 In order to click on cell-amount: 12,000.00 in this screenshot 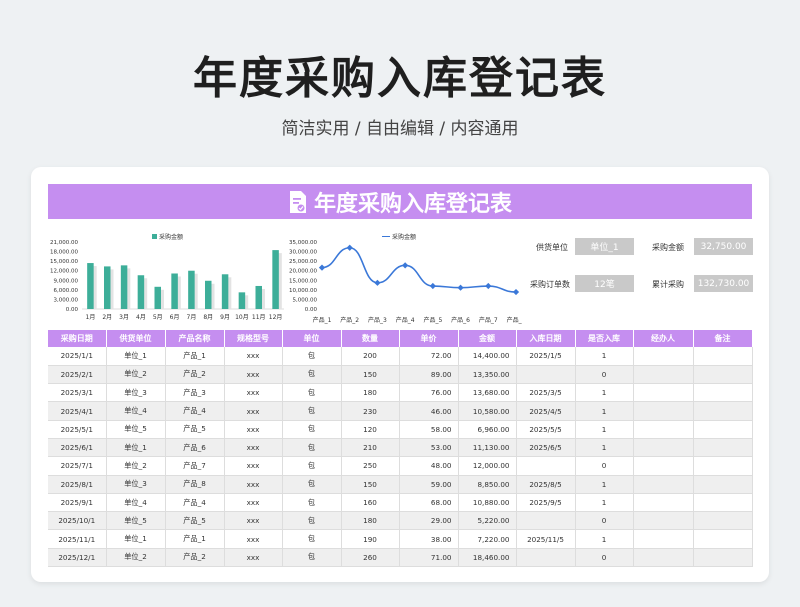, I will do `click(487, 466)`.